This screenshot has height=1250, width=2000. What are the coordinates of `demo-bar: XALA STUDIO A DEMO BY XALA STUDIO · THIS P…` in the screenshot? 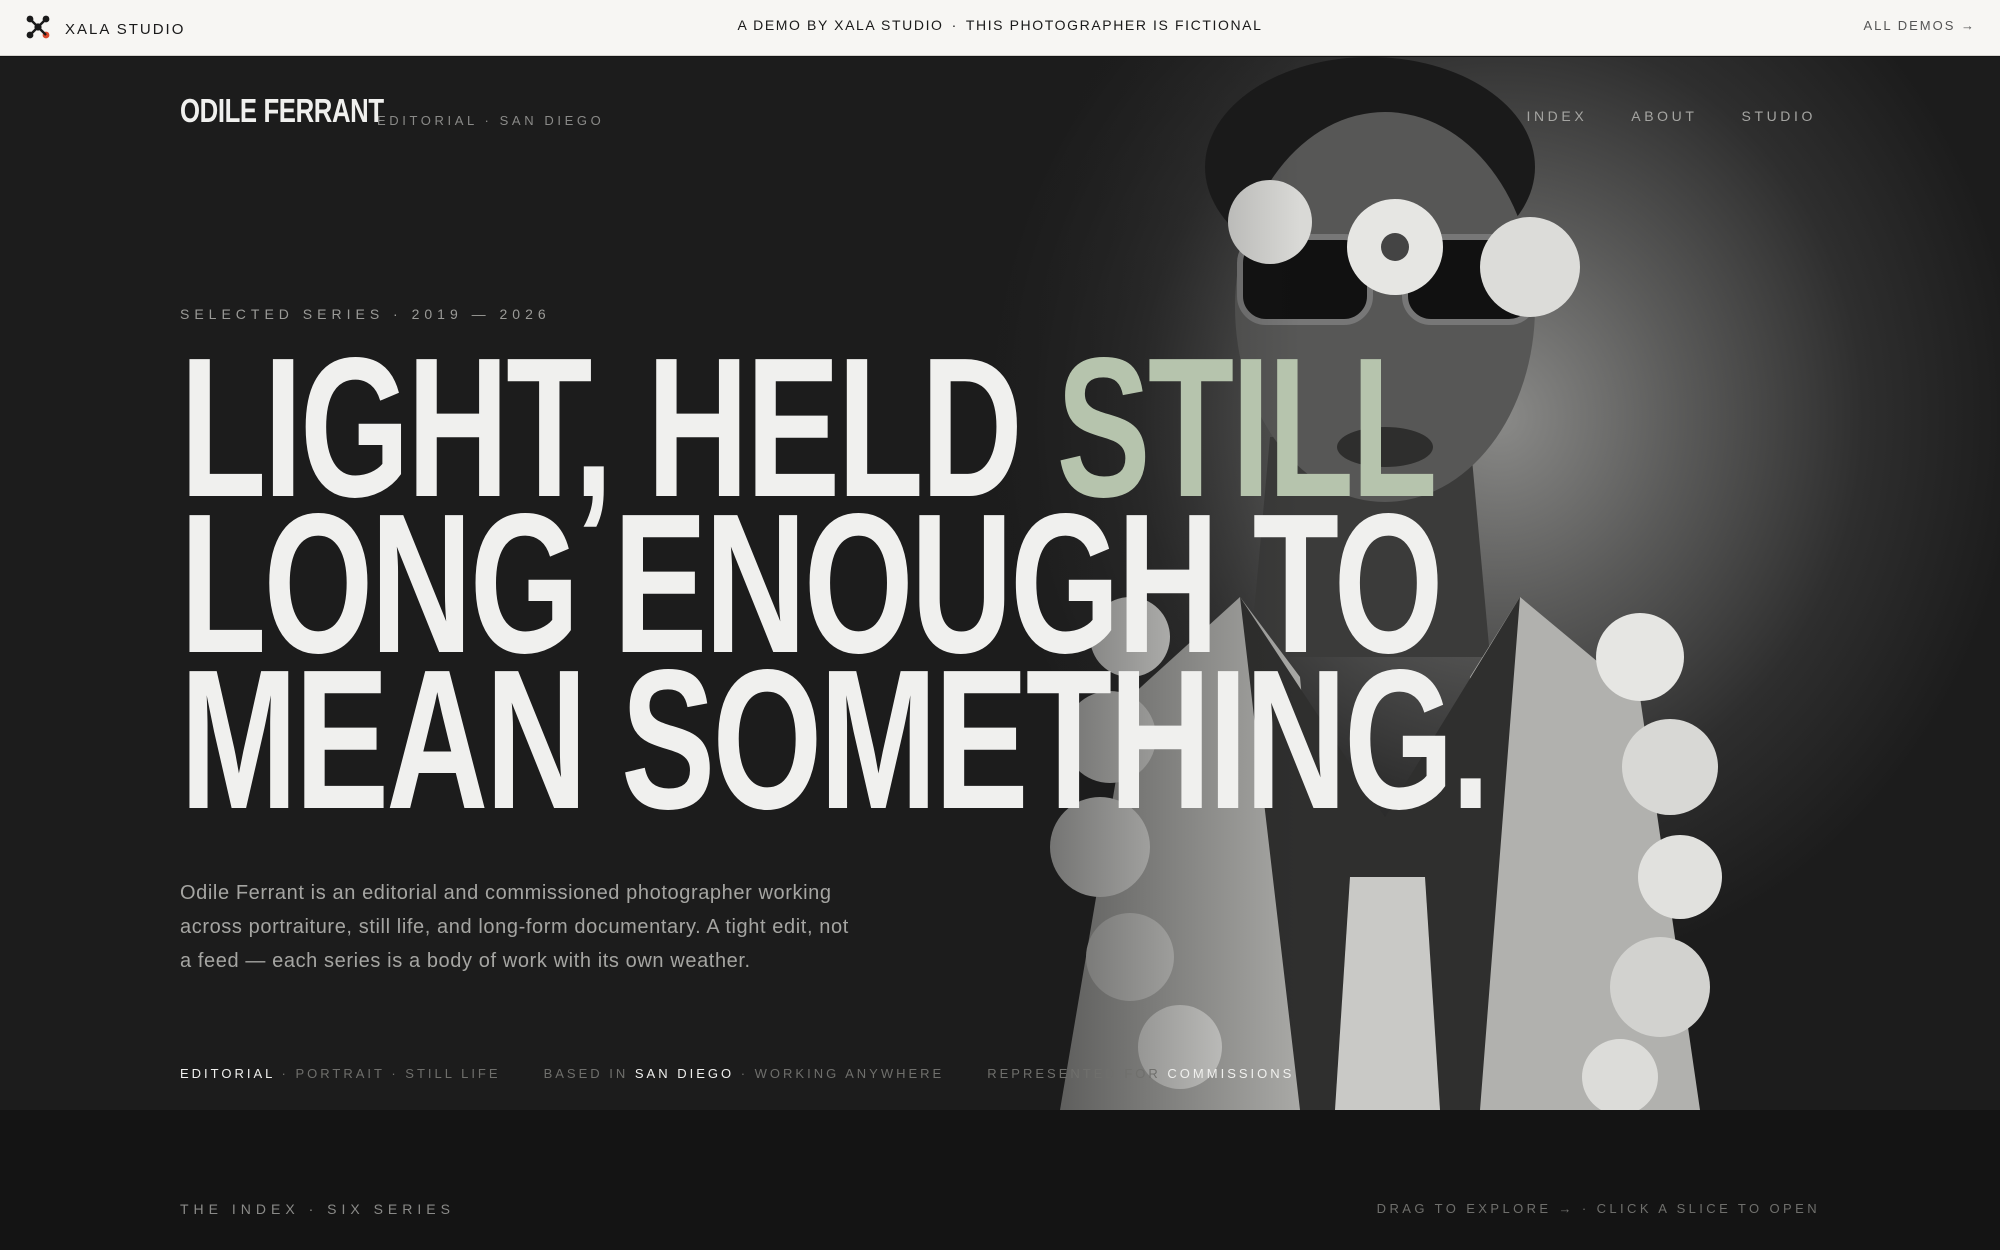 It's located at (1000, 28).